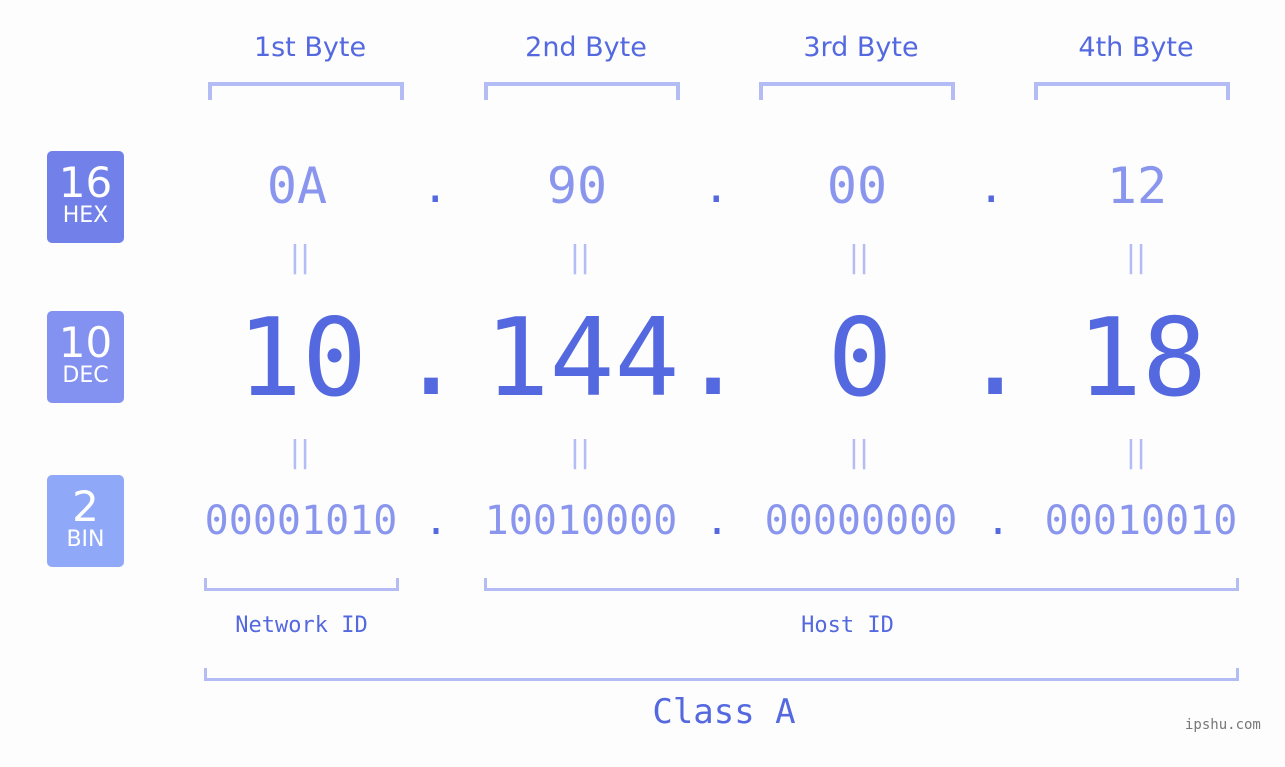  I want to click on network-id-bracket, so click(301, 584).